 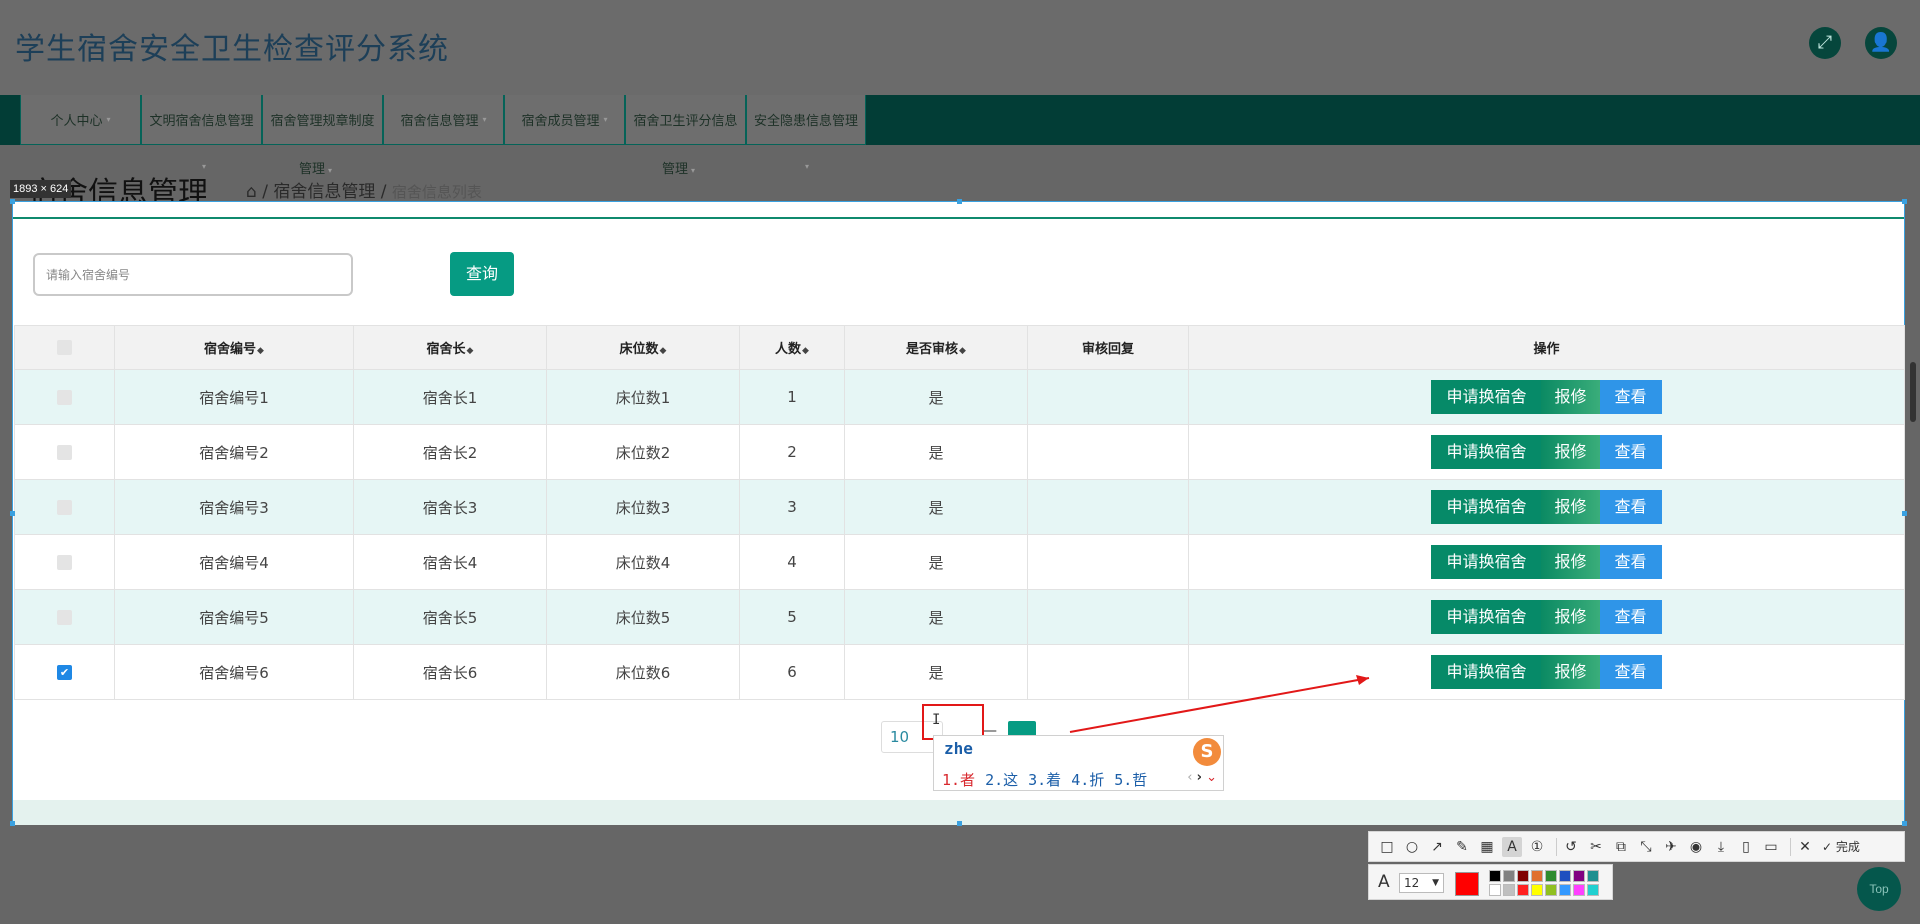 I want to click on chevron-down-icon: ⌄, so click(x=1211, y=777).